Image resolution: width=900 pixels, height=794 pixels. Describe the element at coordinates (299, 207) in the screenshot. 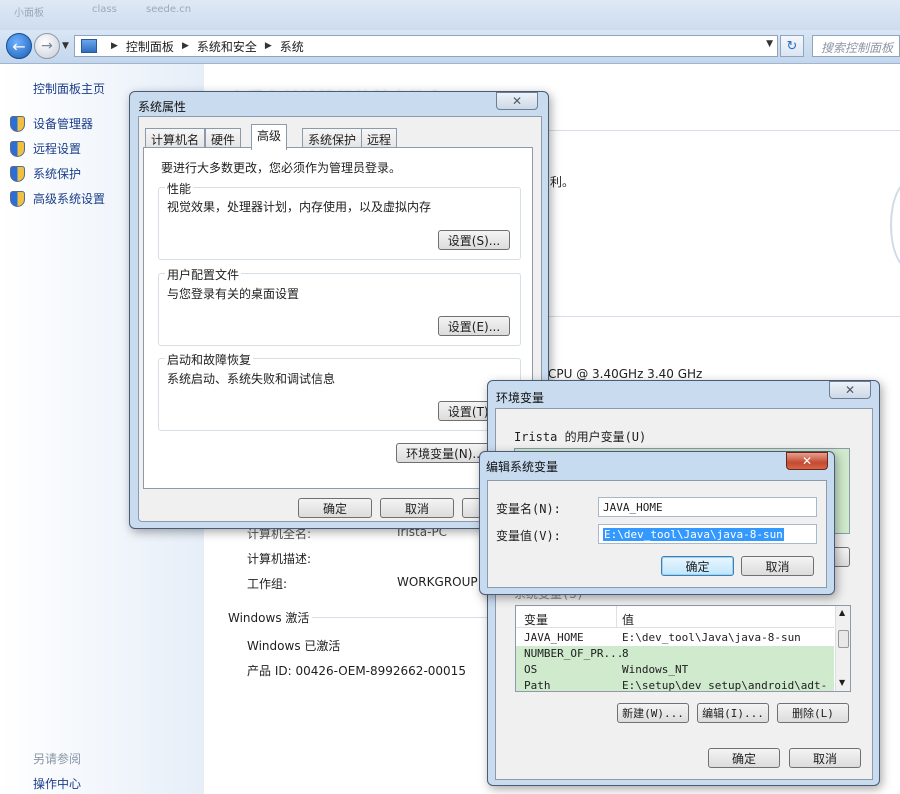

I see `performance-desc: 视觉效果，处理器计划，内存使用，以及虚拟内存` at that location.